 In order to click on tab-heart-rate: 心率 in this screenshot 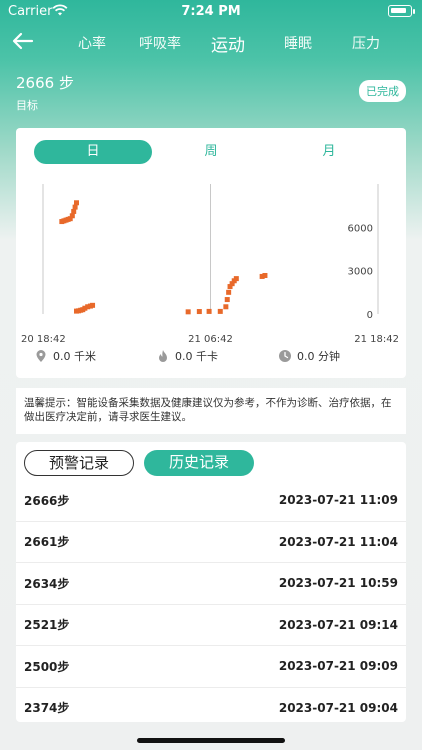, I will do `click(92, 43)`.